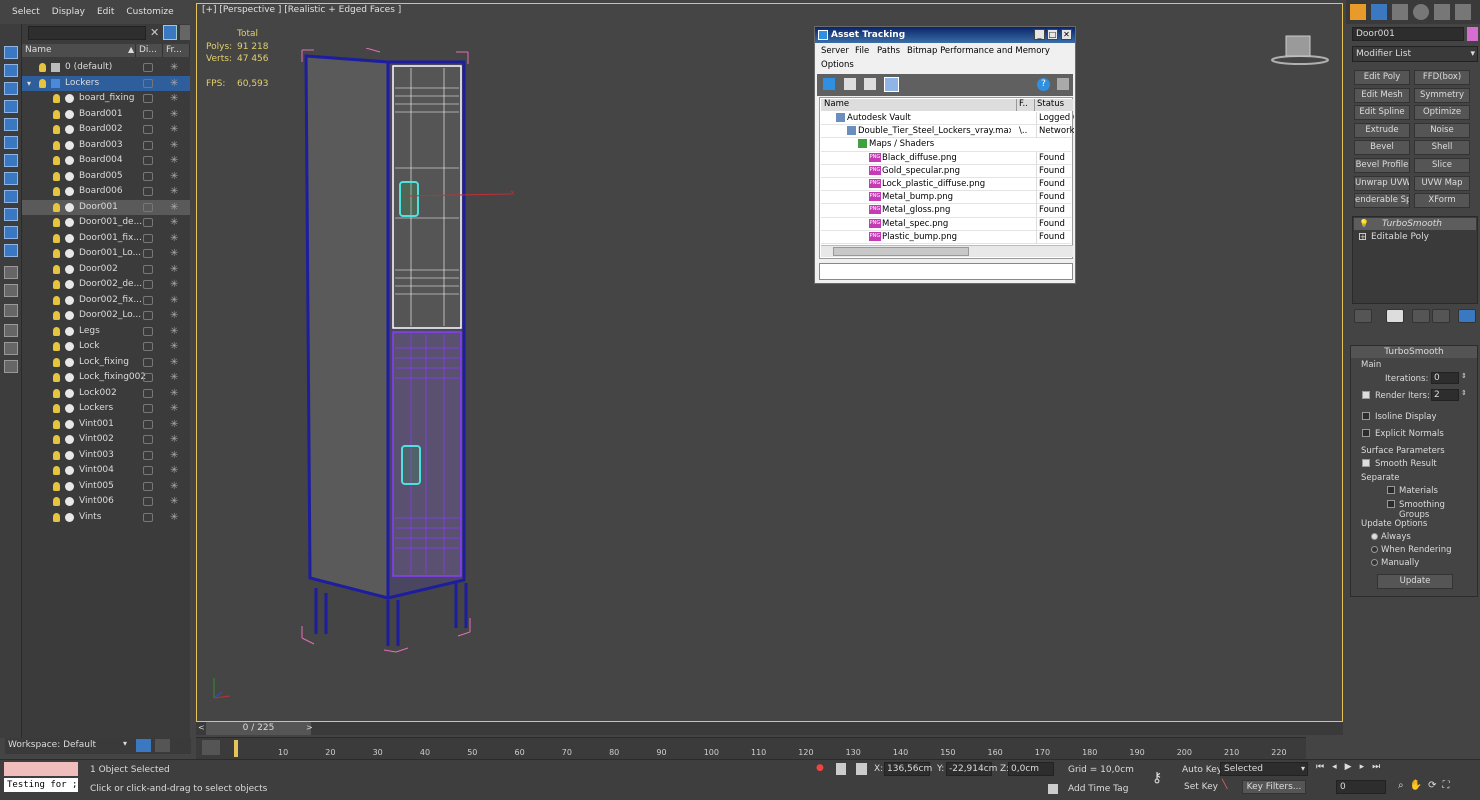  Describe the element at coordinates (1039, 34) in the screenshot. I see `minimize-button: _` at that location.